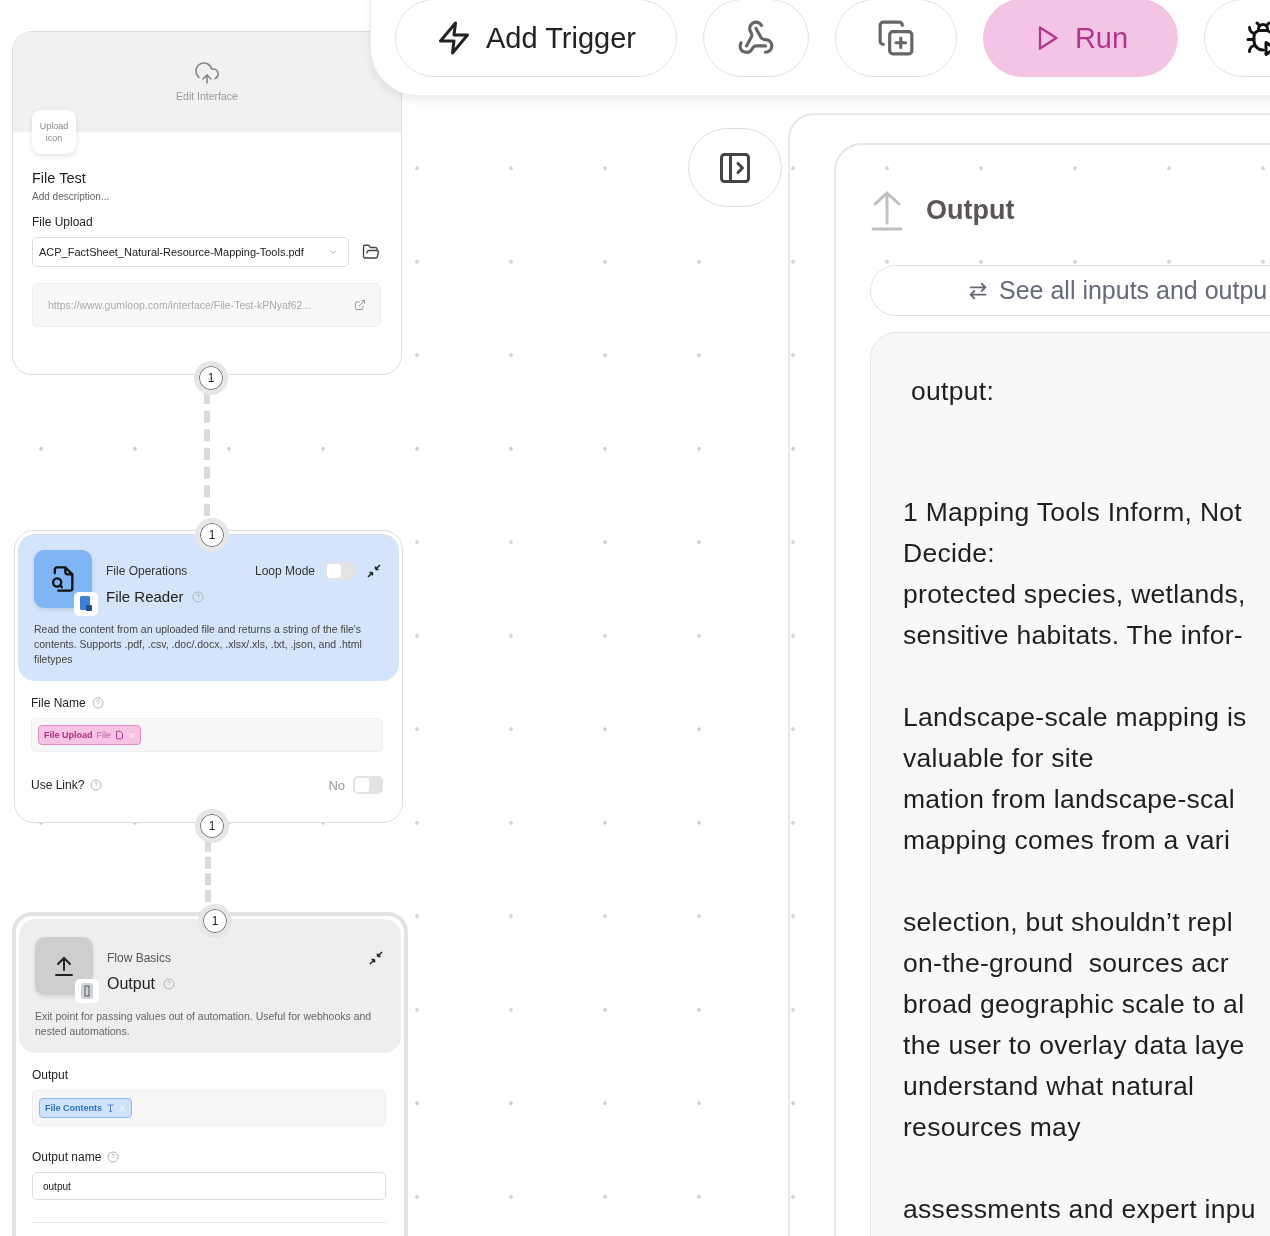 This screenshot has height=1236, width=1270. What do you see at coordinates (190, 252) in the screenshot?
I see `file-select: ACP_FactSheet_Natural-Resource-Mapping-Tools.pdf` at bounding box center [190, 252].